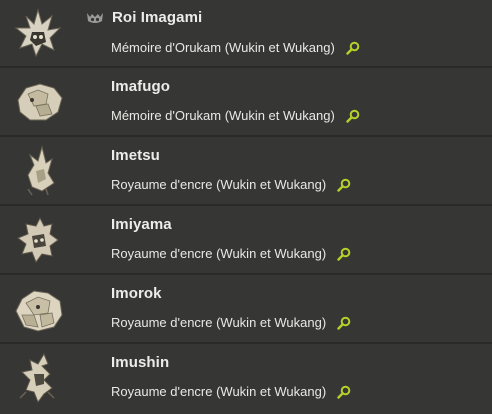 This screenshot has height=414, width=492. Describe the element at coordinates (136, 293) in the screenshot. I see `monster-name: Imorok` at that location.